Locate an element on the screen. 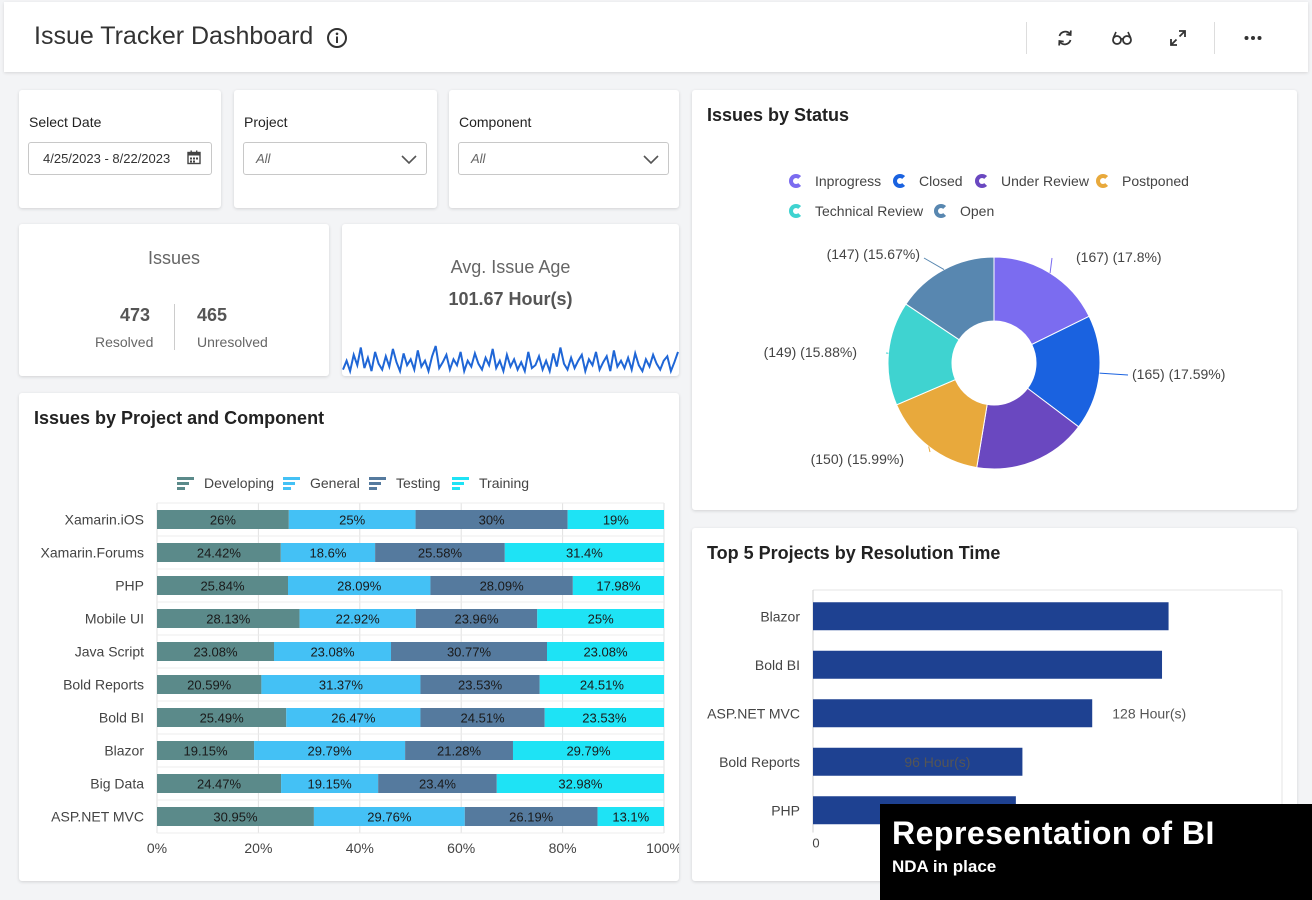 Image resolution: width=1312 pixels, height=900 pixels. segment-data-label: 24.42% is located at coordinates (219, 553).